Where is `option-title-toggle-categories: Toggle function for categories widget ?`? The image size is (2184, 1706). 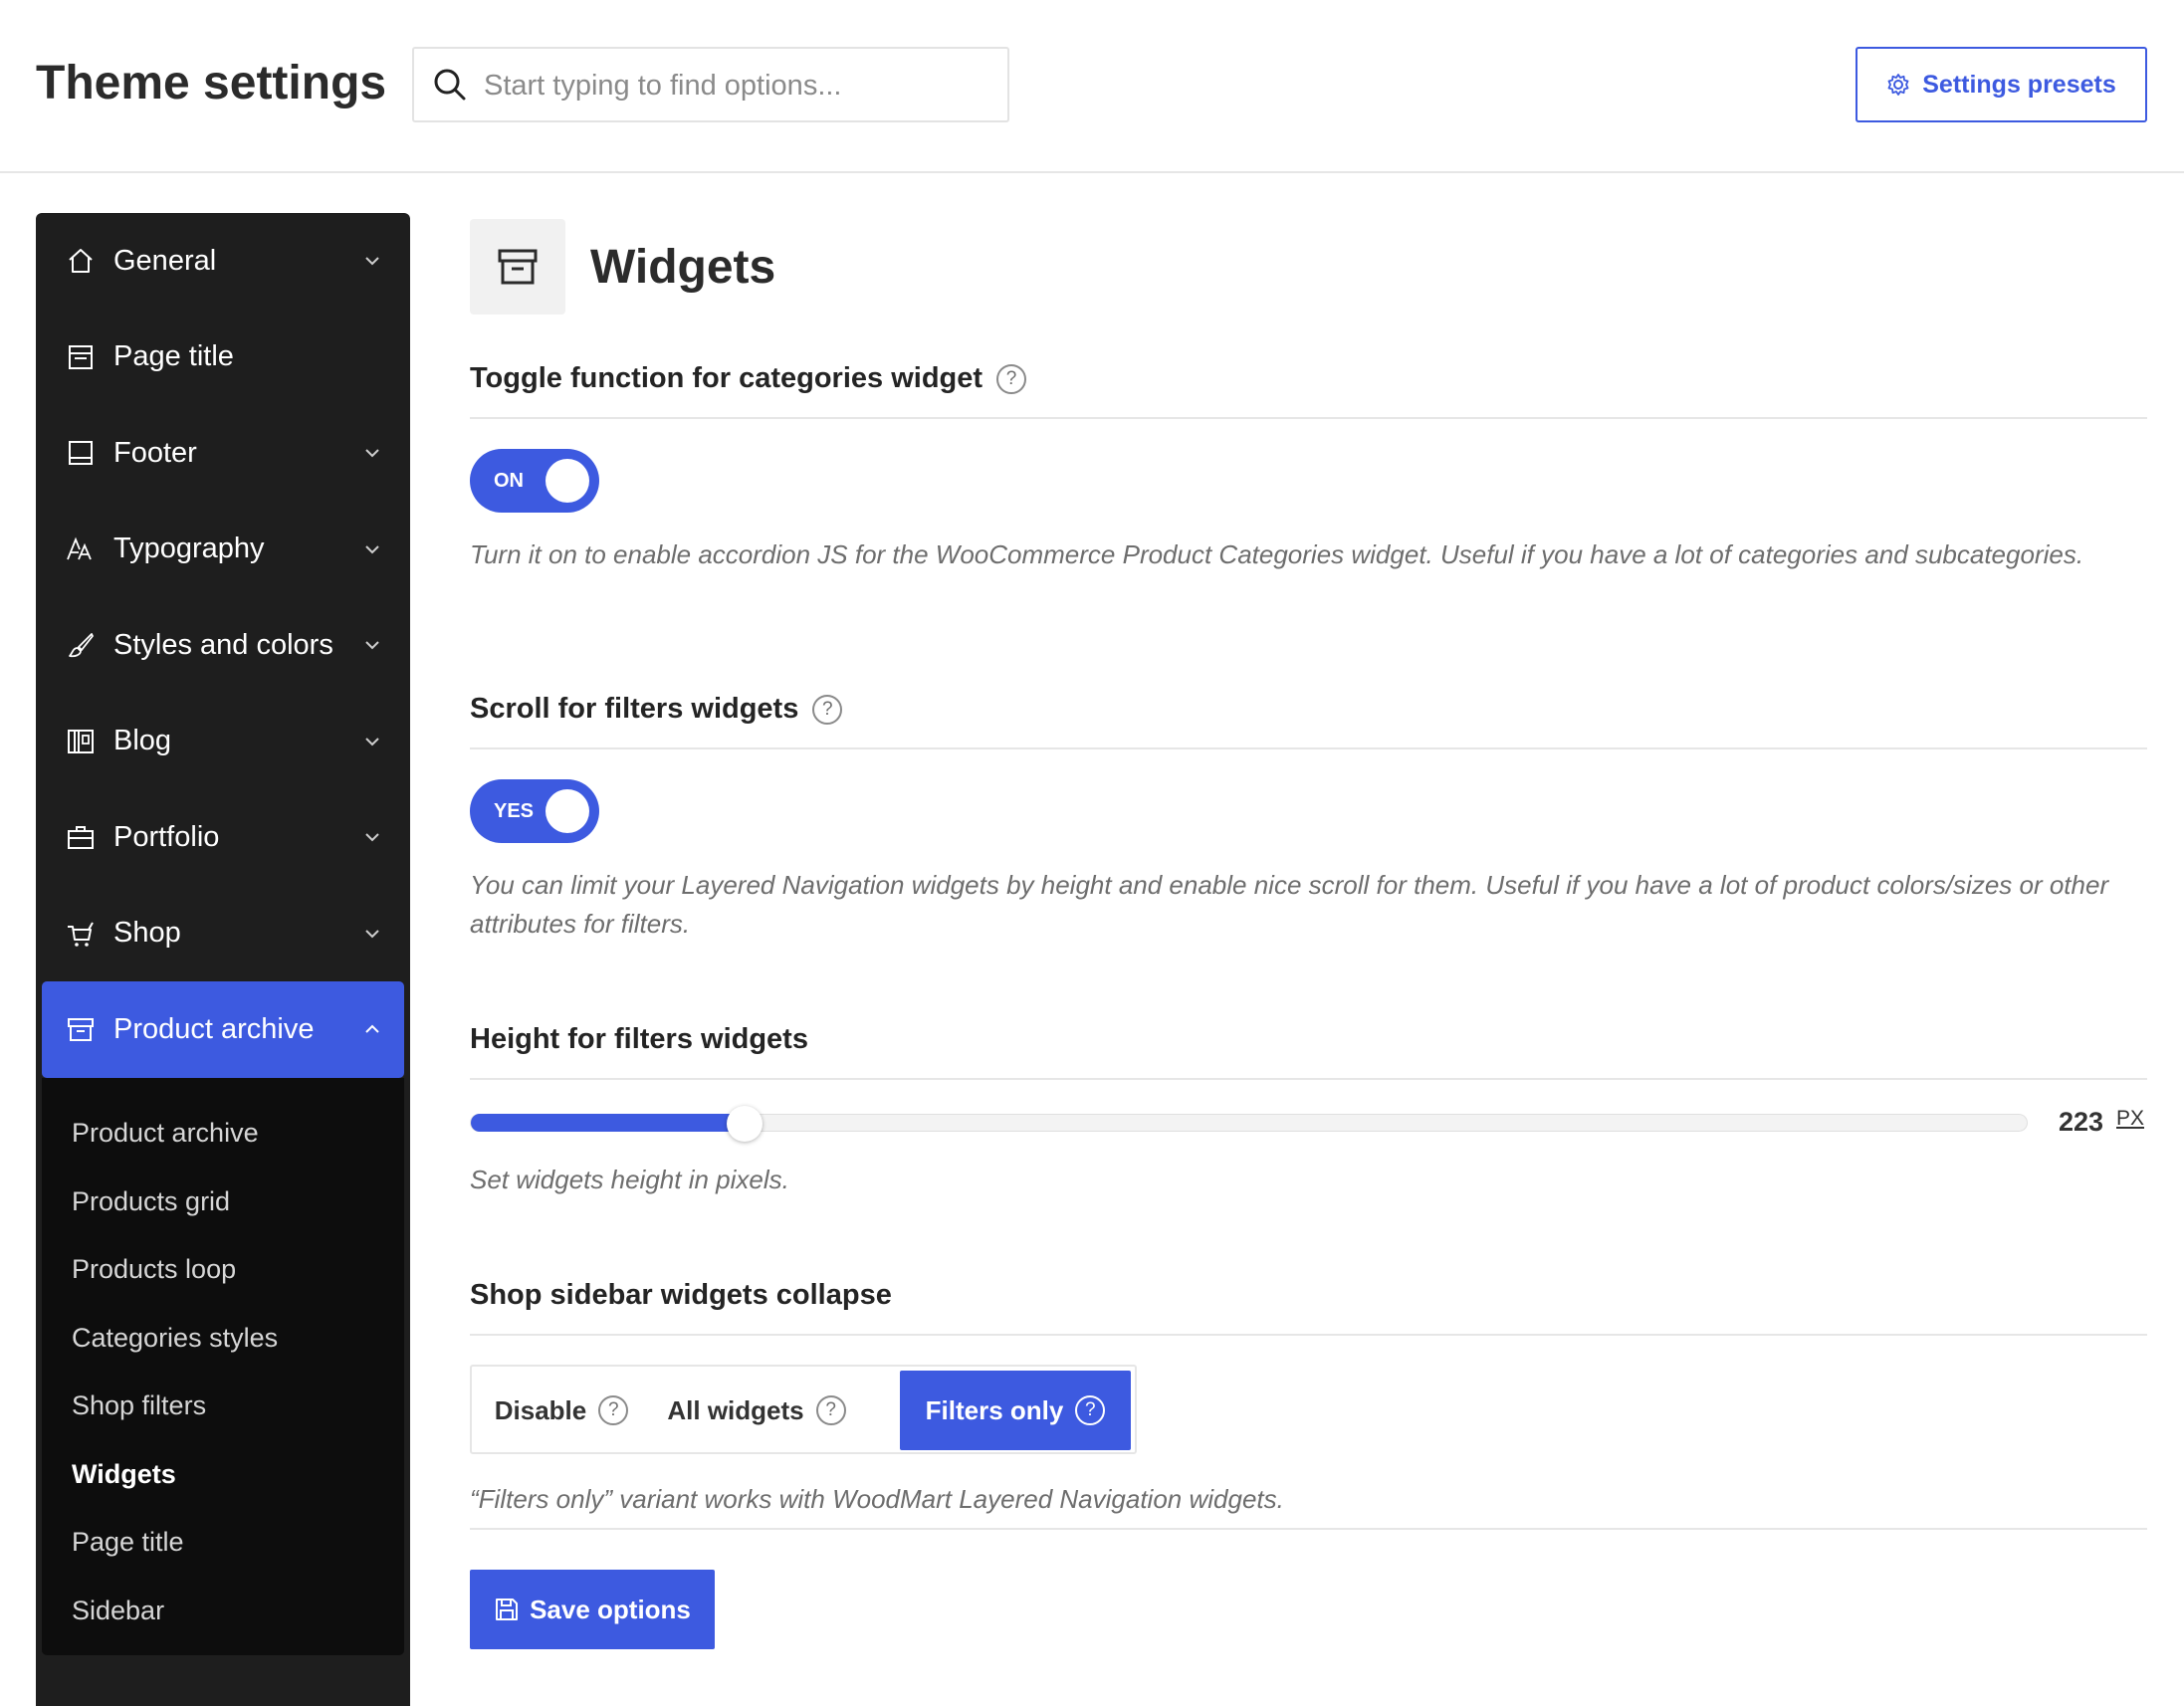 option-title-toggle-categories: Toggle function for categories widget ? is located at coordinates (749, 378).